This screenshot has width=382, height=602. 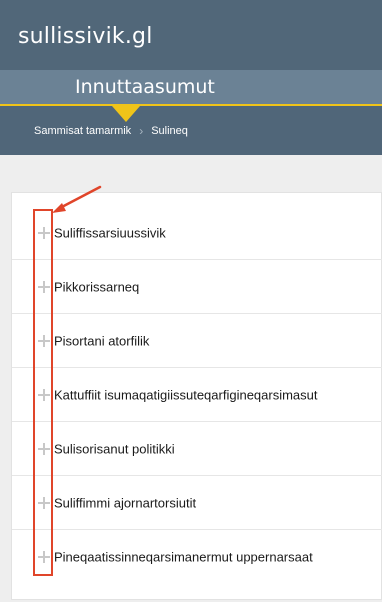 What do you see at coordinates (141, 131) in the screenshot?
I see `chevron-right-icon: ›` at bounding box center [141, 131].